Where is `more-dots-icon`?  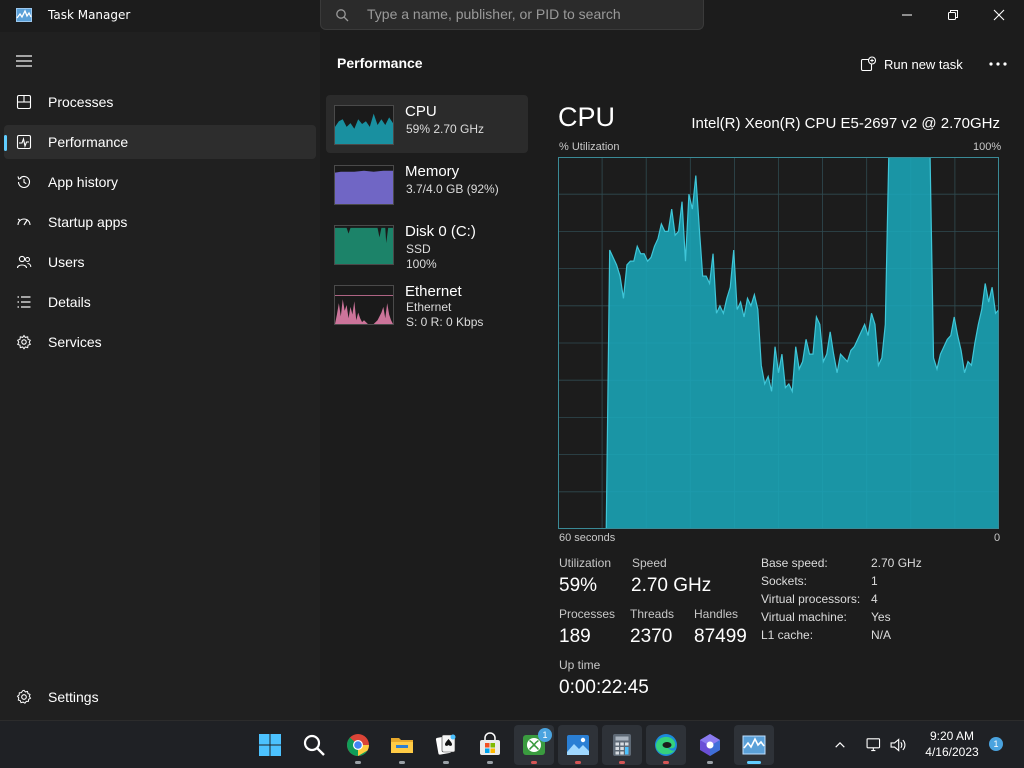 more-dots-icon is located at coordinates (998, 64).